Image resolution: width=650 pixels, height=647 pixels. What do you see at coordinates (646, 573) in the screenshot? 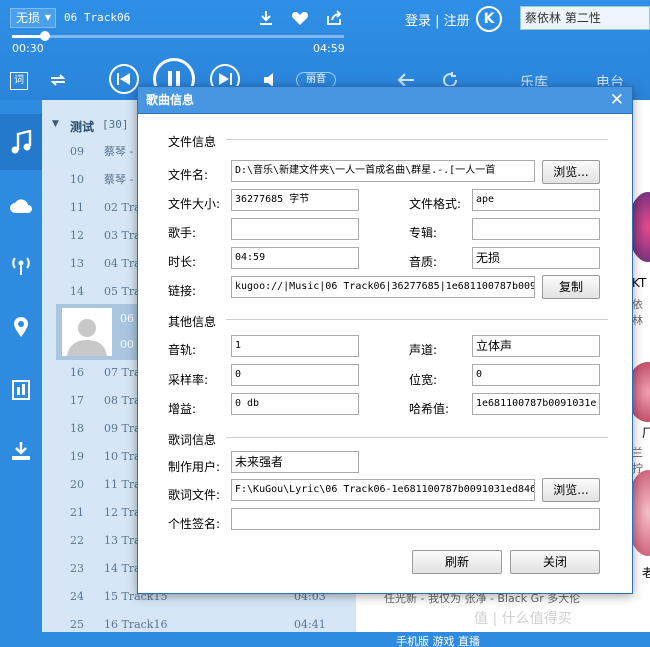
I see `side-text-5: 老` at bounding box center [646, 573].